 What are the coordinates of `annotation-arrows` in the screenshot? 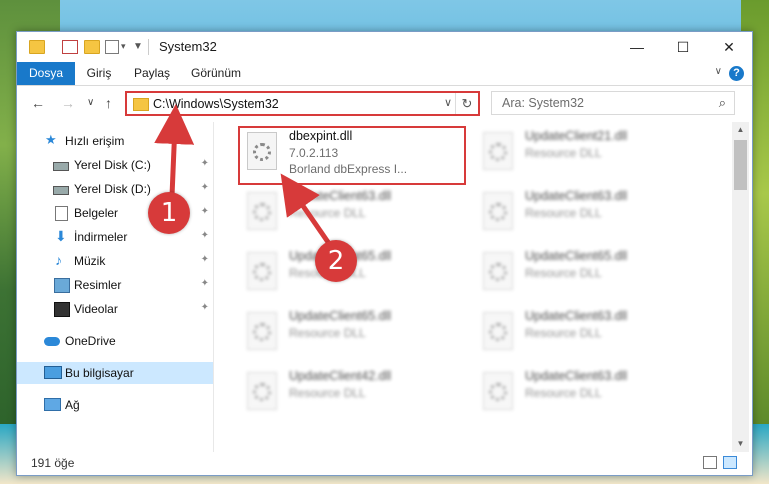 It's located at (243, 175).